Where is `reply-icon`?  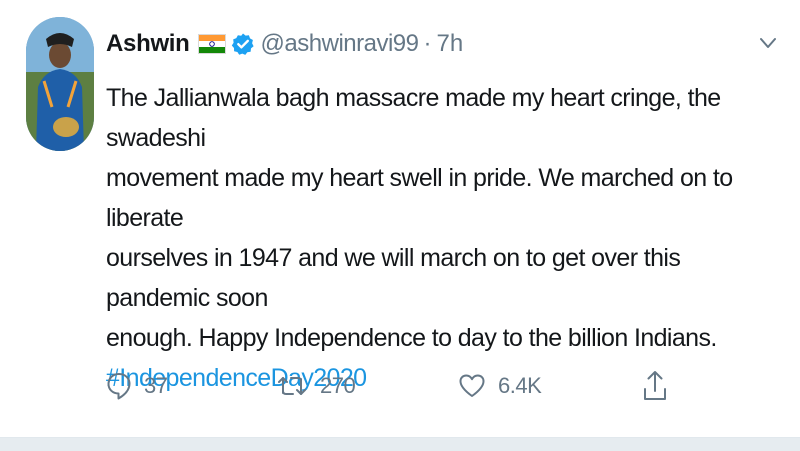 reply-icon is located at coordinates (119, 386).